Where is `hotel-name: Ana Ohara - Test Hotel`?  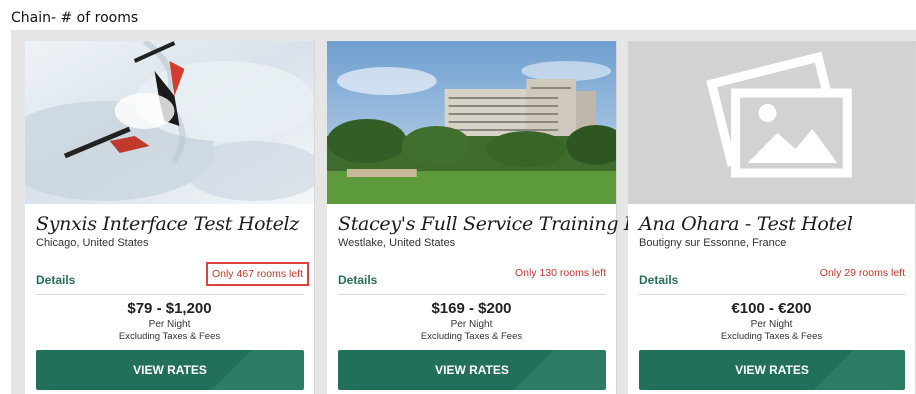 hotel-name: Ana Ohara - Test Hotel is located at coordinates (773, 224).